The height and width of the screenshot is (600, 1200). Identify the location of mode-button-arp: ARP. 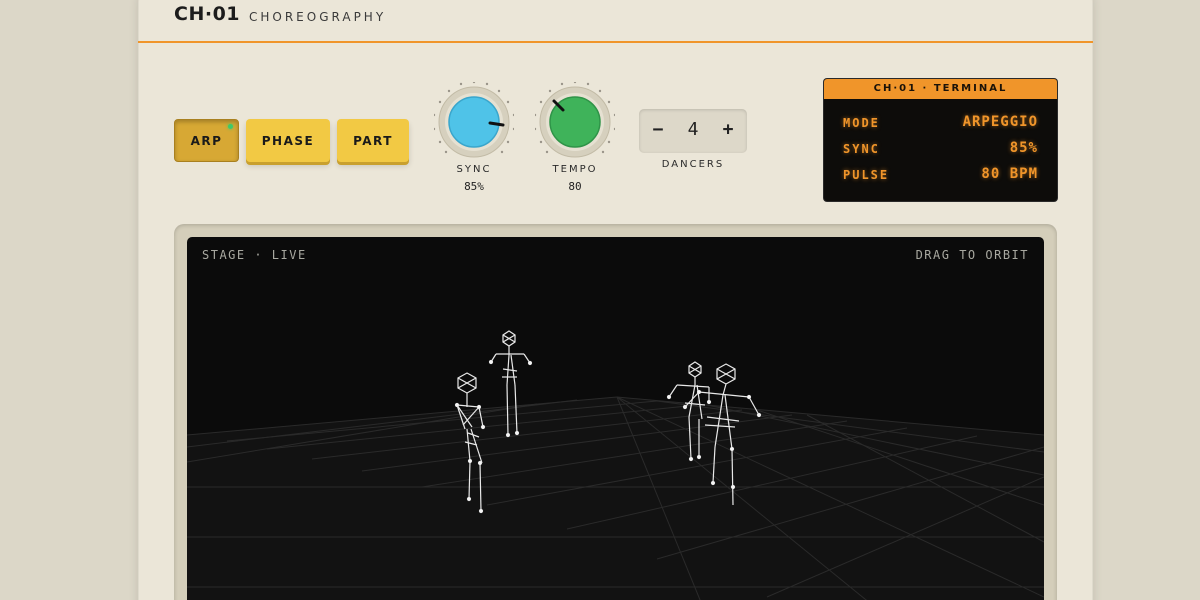
(206, 140).